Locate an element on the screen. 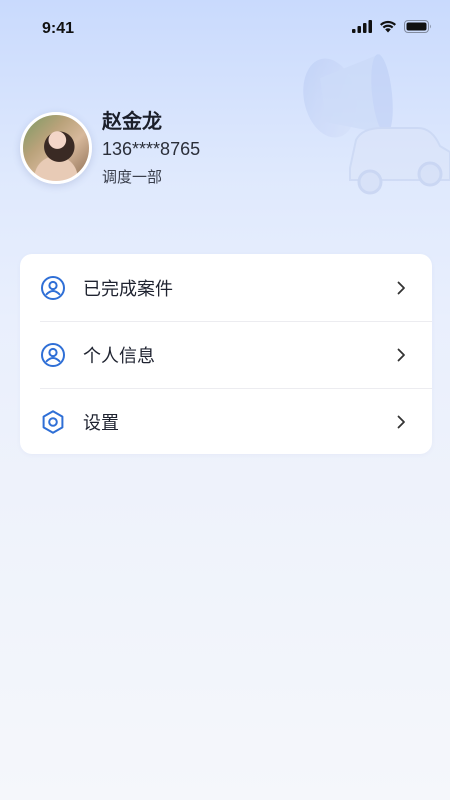 Image resolution: width=450 pixels, height=800 pixels. signal-icon is located at coordinates (362, 26).